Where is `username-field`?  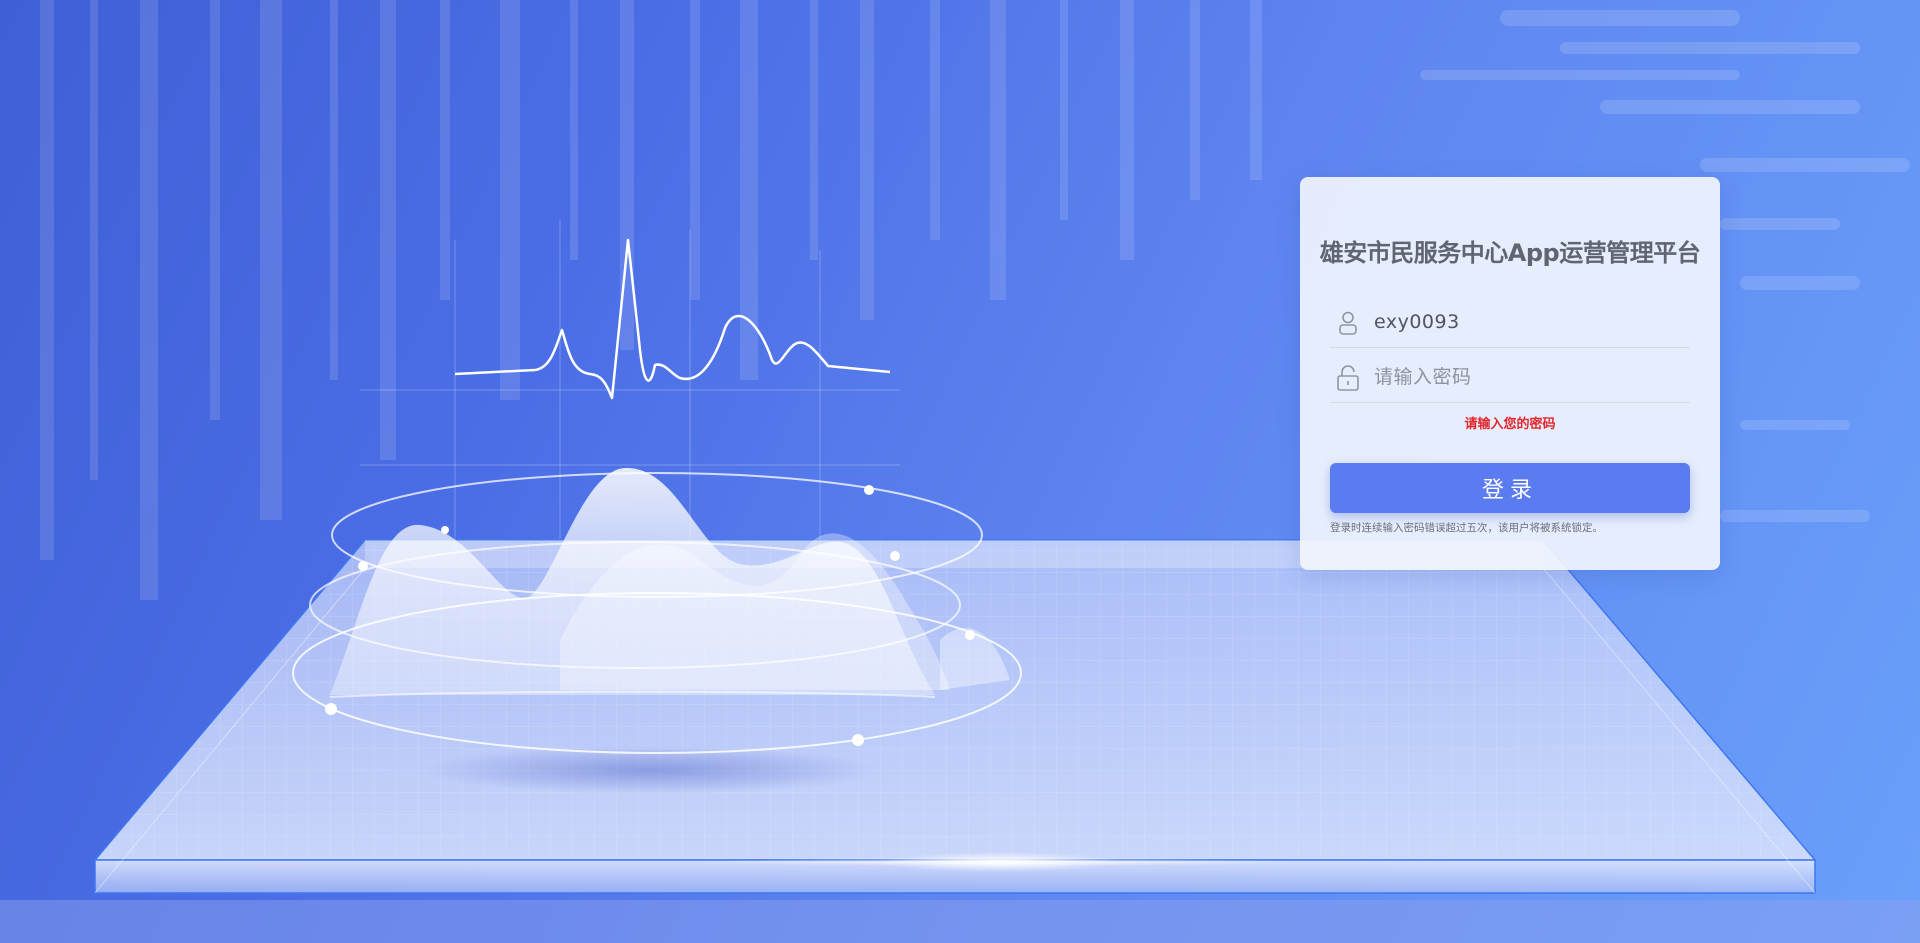
username-field is located at coordinates (1510, 323).